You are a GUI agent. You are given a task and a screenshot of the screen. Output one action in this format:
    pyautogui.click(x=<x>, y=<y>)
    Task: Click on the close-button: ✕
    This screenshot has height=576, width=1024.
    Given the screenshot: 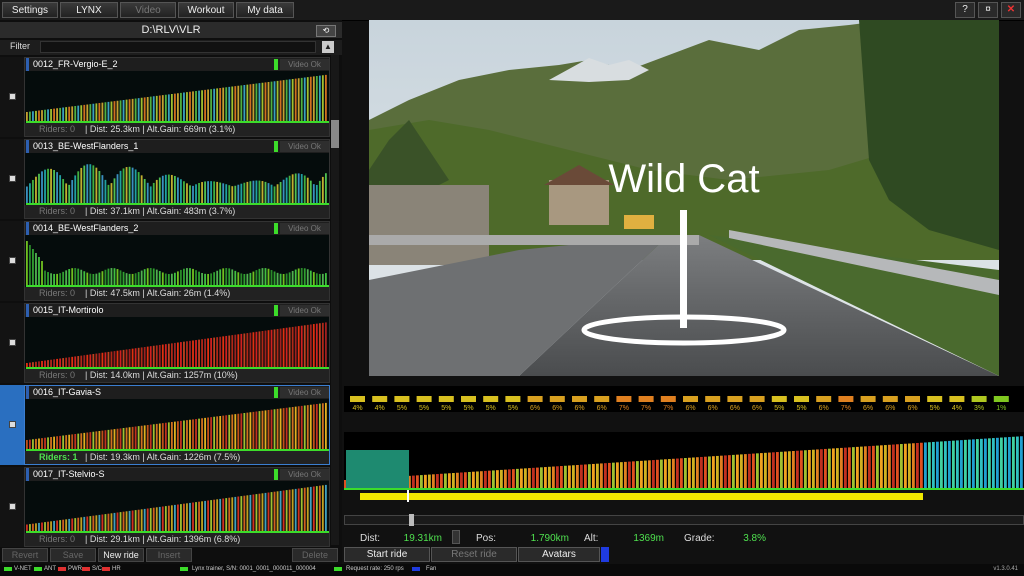 What is the action you would take?
    pyautogui.click(x=1011, y=10)
    